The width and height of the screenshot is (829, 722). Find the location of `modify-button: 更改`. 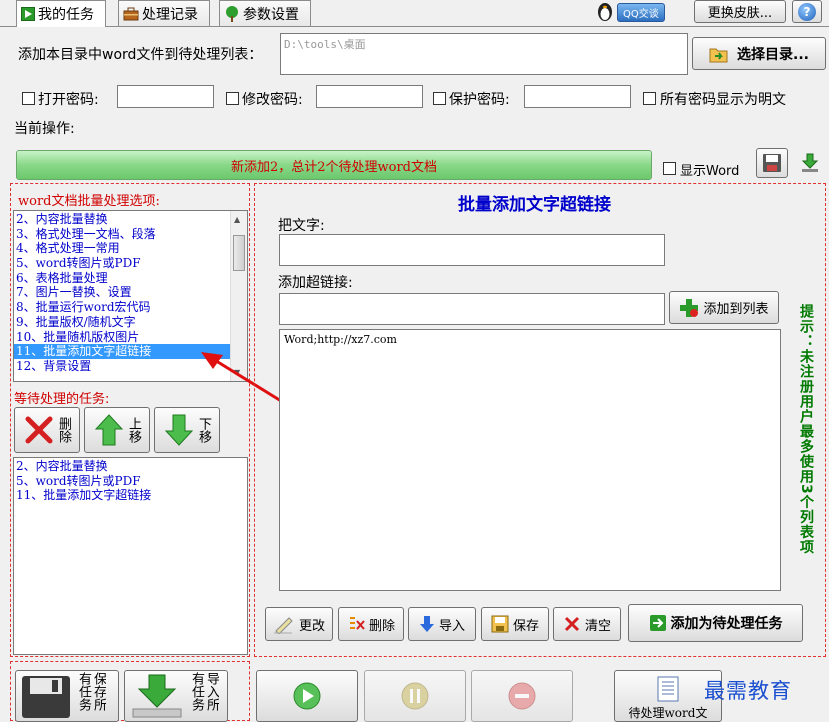

modify-button: 更改 is located at coordinates (299, 624).